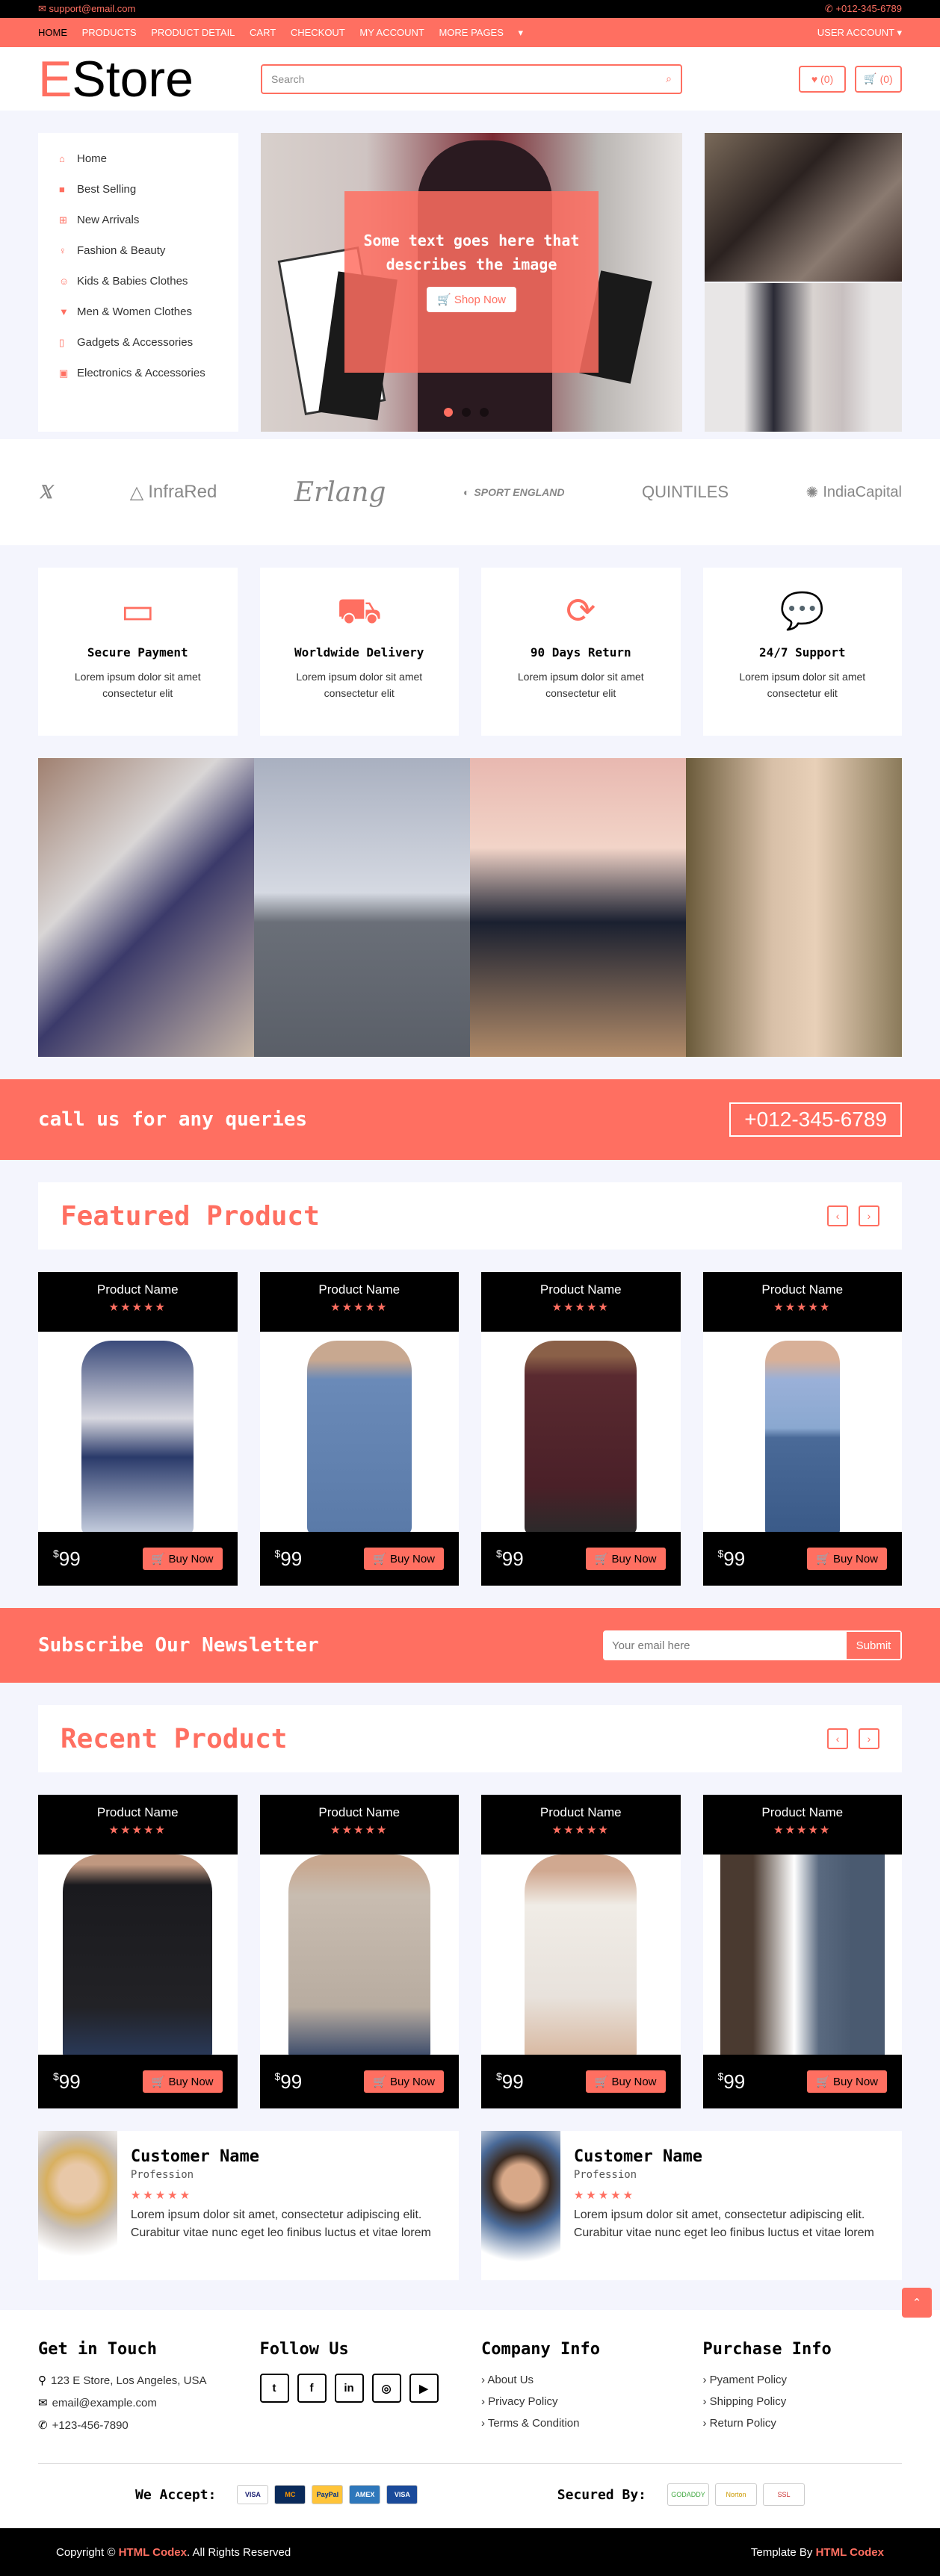 This screenshot has width=940, height=2576. I want to click on nav-cart: CART, so click(263, 32).